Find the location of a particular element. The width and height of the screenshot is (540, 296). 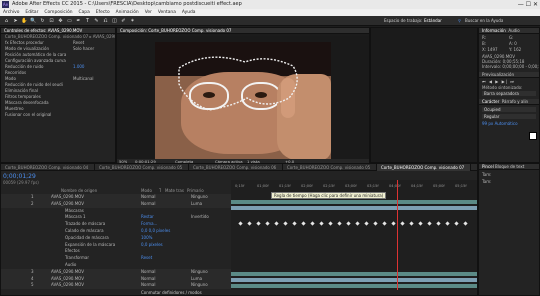

method-select: Barra separadora is located at coordinates (509, 93).